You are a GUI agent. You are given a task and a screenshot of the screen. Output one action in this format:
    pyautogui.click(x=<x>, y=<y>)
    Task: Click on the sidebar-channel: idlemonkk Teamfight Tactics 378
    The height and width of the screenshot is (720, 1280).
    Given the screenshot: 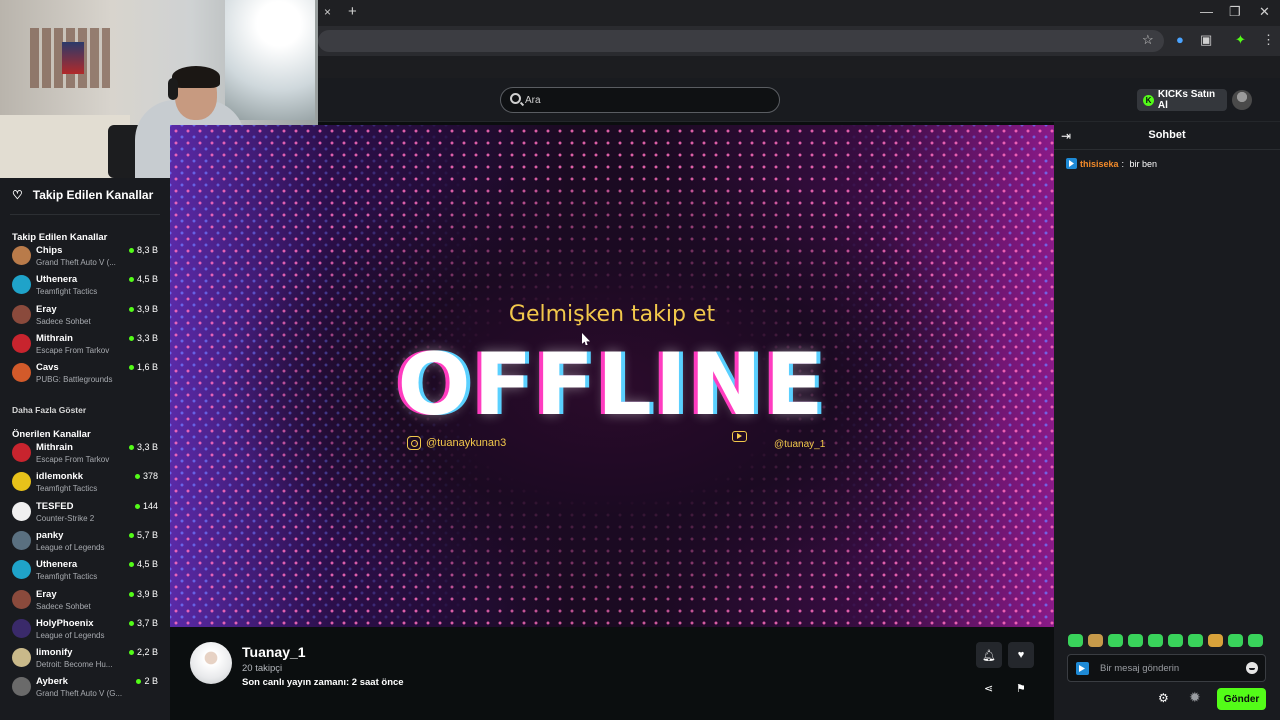 What is the action you would take?
    pyautogui.click(x=85, y=482)
    